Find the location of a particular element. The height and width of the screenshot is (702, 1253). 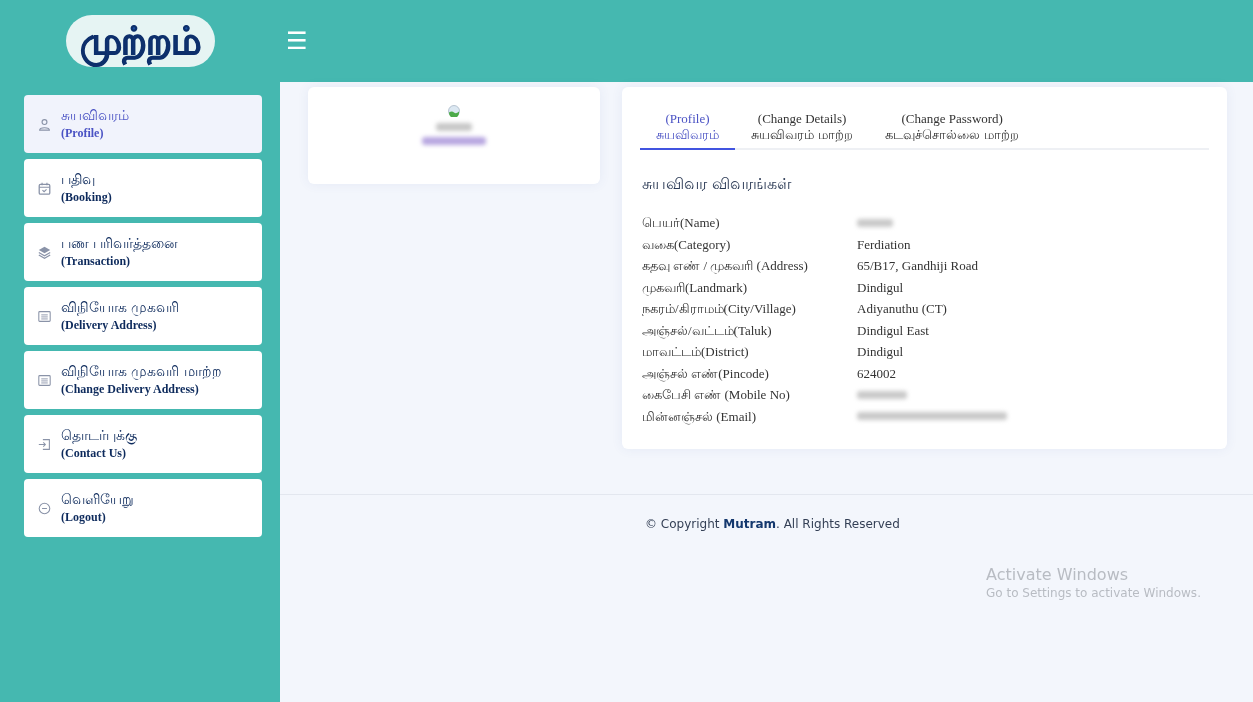

person-icon is located at coordinates (44, 124).